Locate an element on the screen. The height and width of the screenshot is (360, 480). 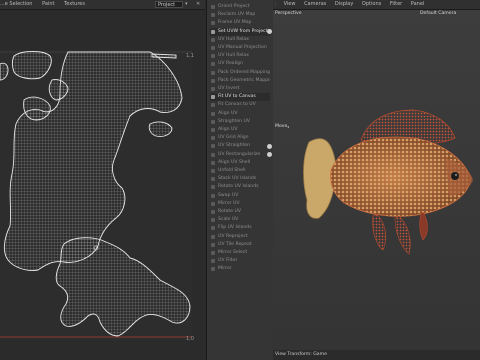
project-dropdown: Project is located at coordinates (169, 4).